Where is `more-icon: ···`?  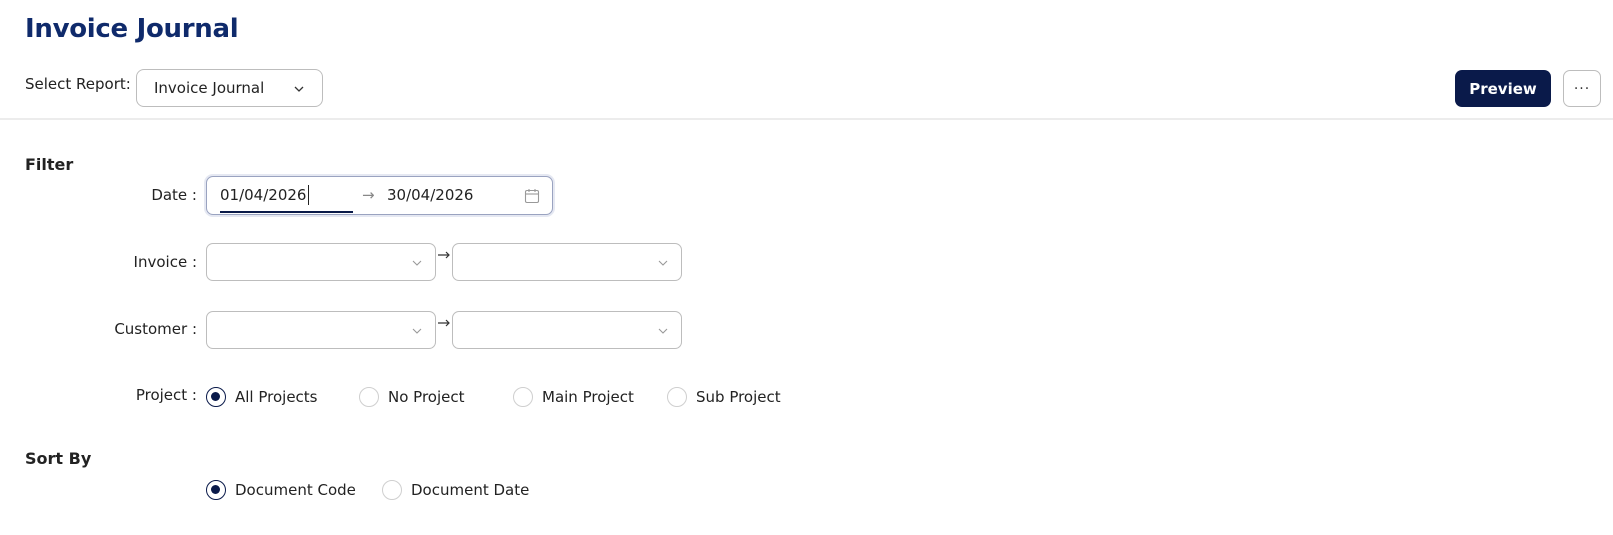 more-icon: ··· is located at coordinates (1582, 88).